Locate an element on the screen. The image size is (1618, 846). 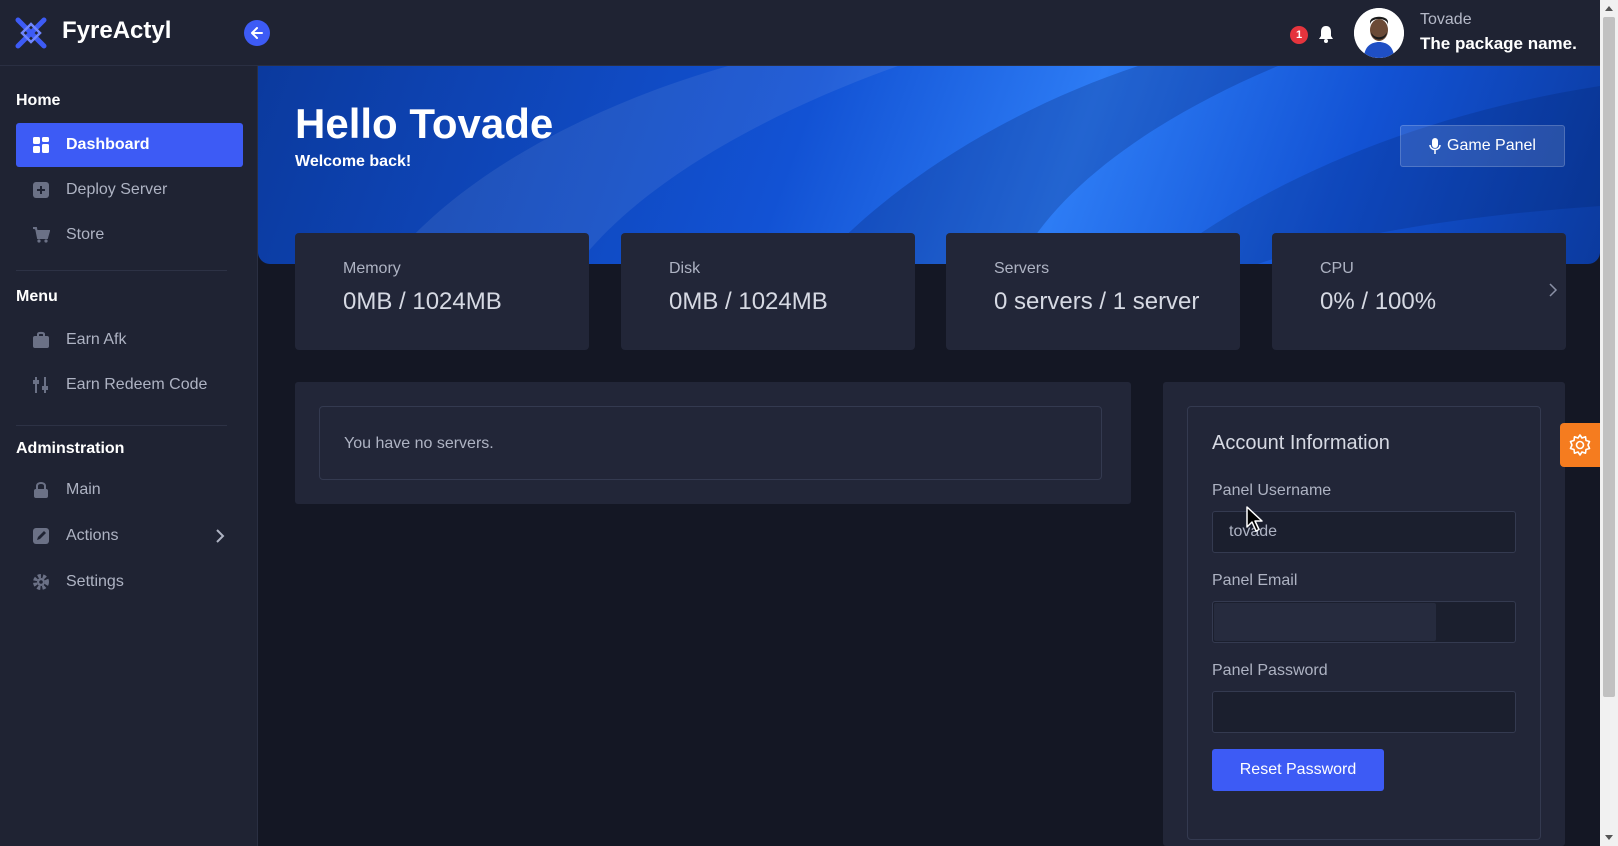
user-avatar-icon is located at coordinates (1379, 33).